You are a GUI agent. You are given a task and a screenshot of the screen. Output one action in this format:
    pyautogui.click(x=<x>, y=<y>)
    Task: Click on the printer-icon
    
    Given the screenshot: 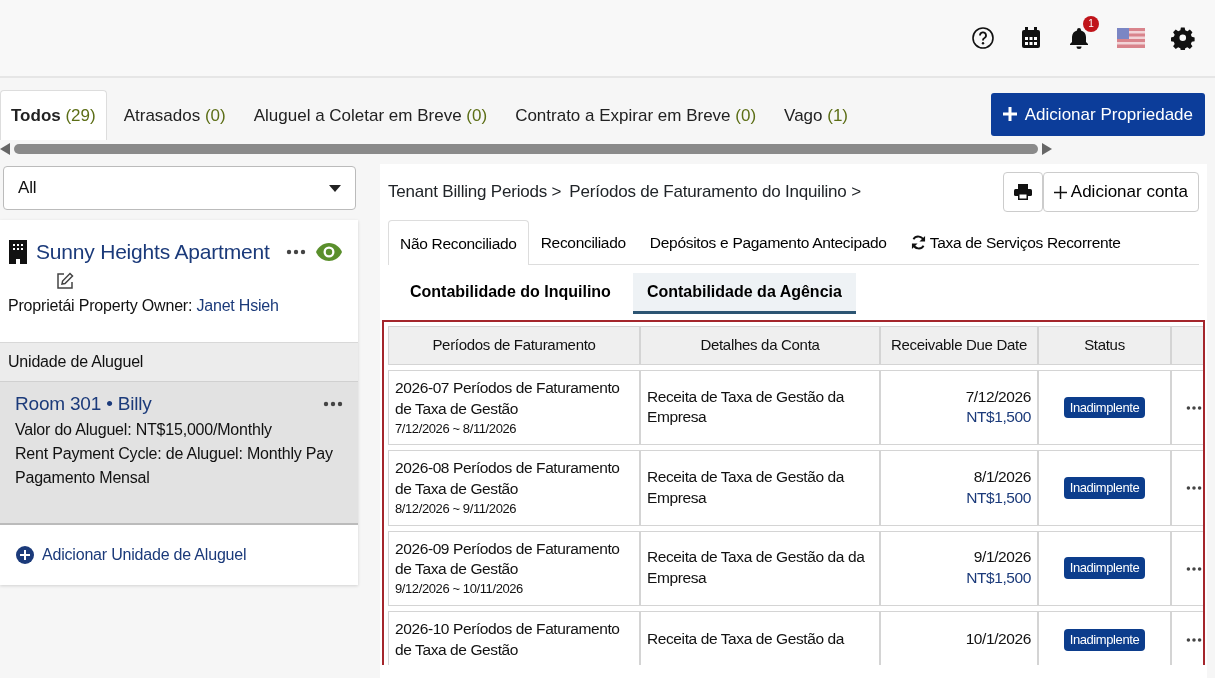 What is the action you would take?
    pyautogui.click(x=1022, y=192)
    